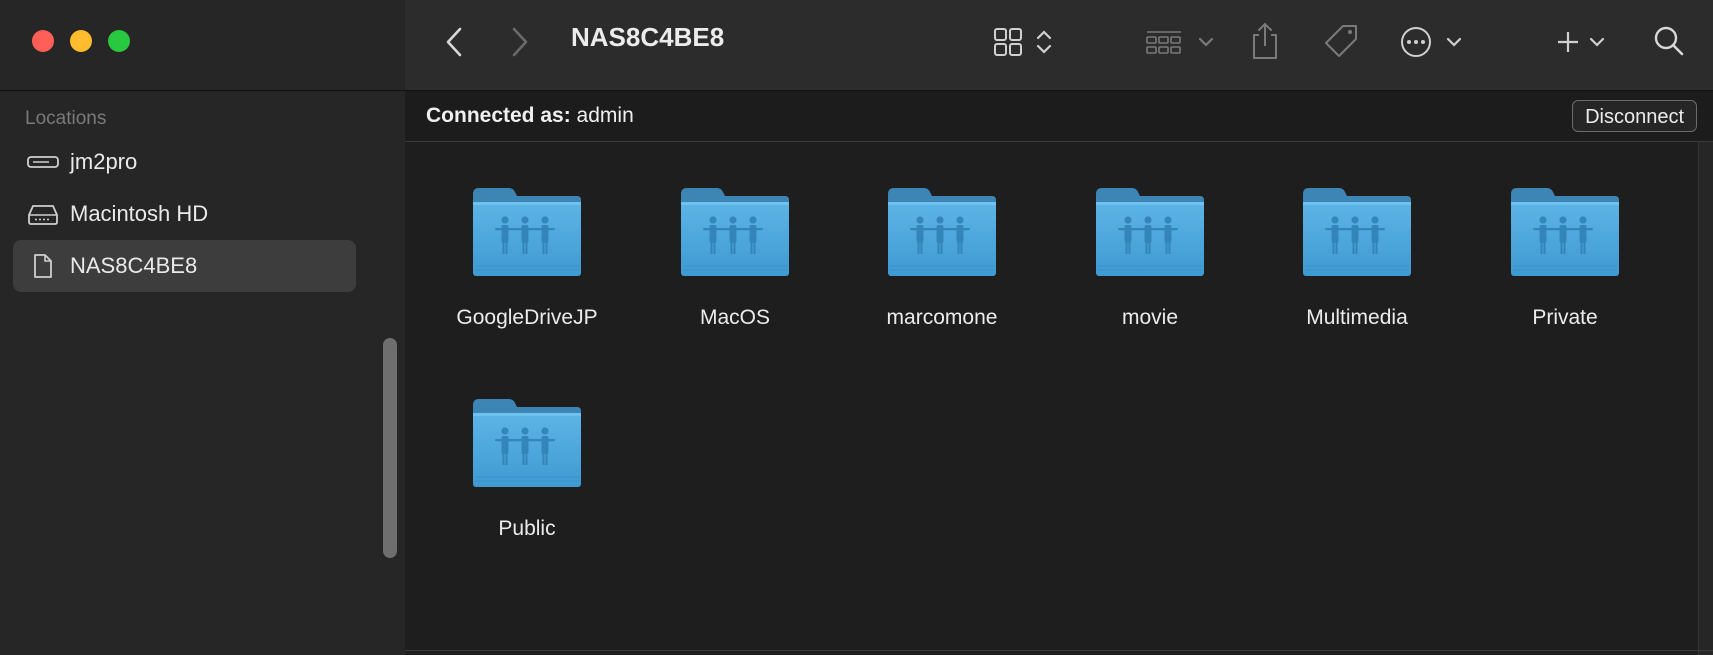 The width and height of the screenshot is (1713, 655). Describe the element at coordinates (1150, 317) in the screenshot. I see `folder-name: movie` at that location.